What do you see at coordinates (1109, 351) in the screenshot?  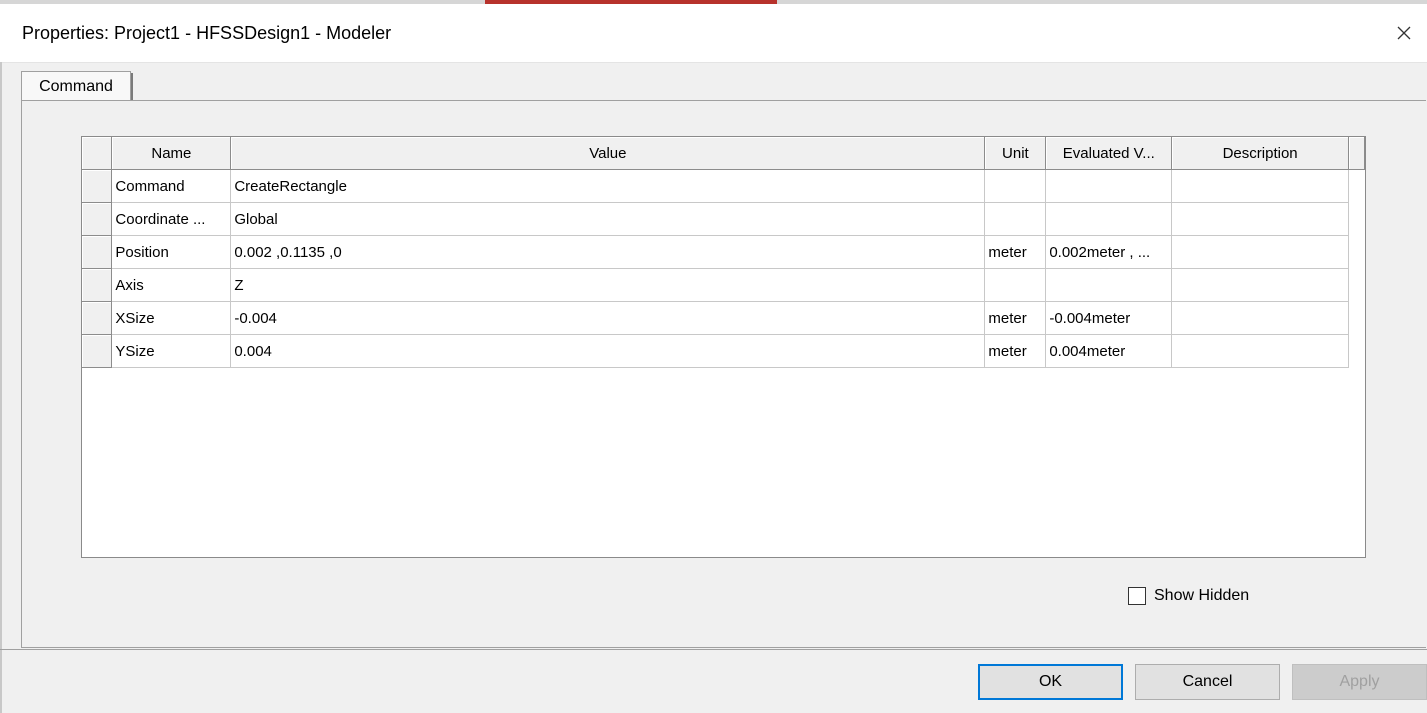 I see `cell-evaluated: 0.004meter` at bounding box center [1109, 351].